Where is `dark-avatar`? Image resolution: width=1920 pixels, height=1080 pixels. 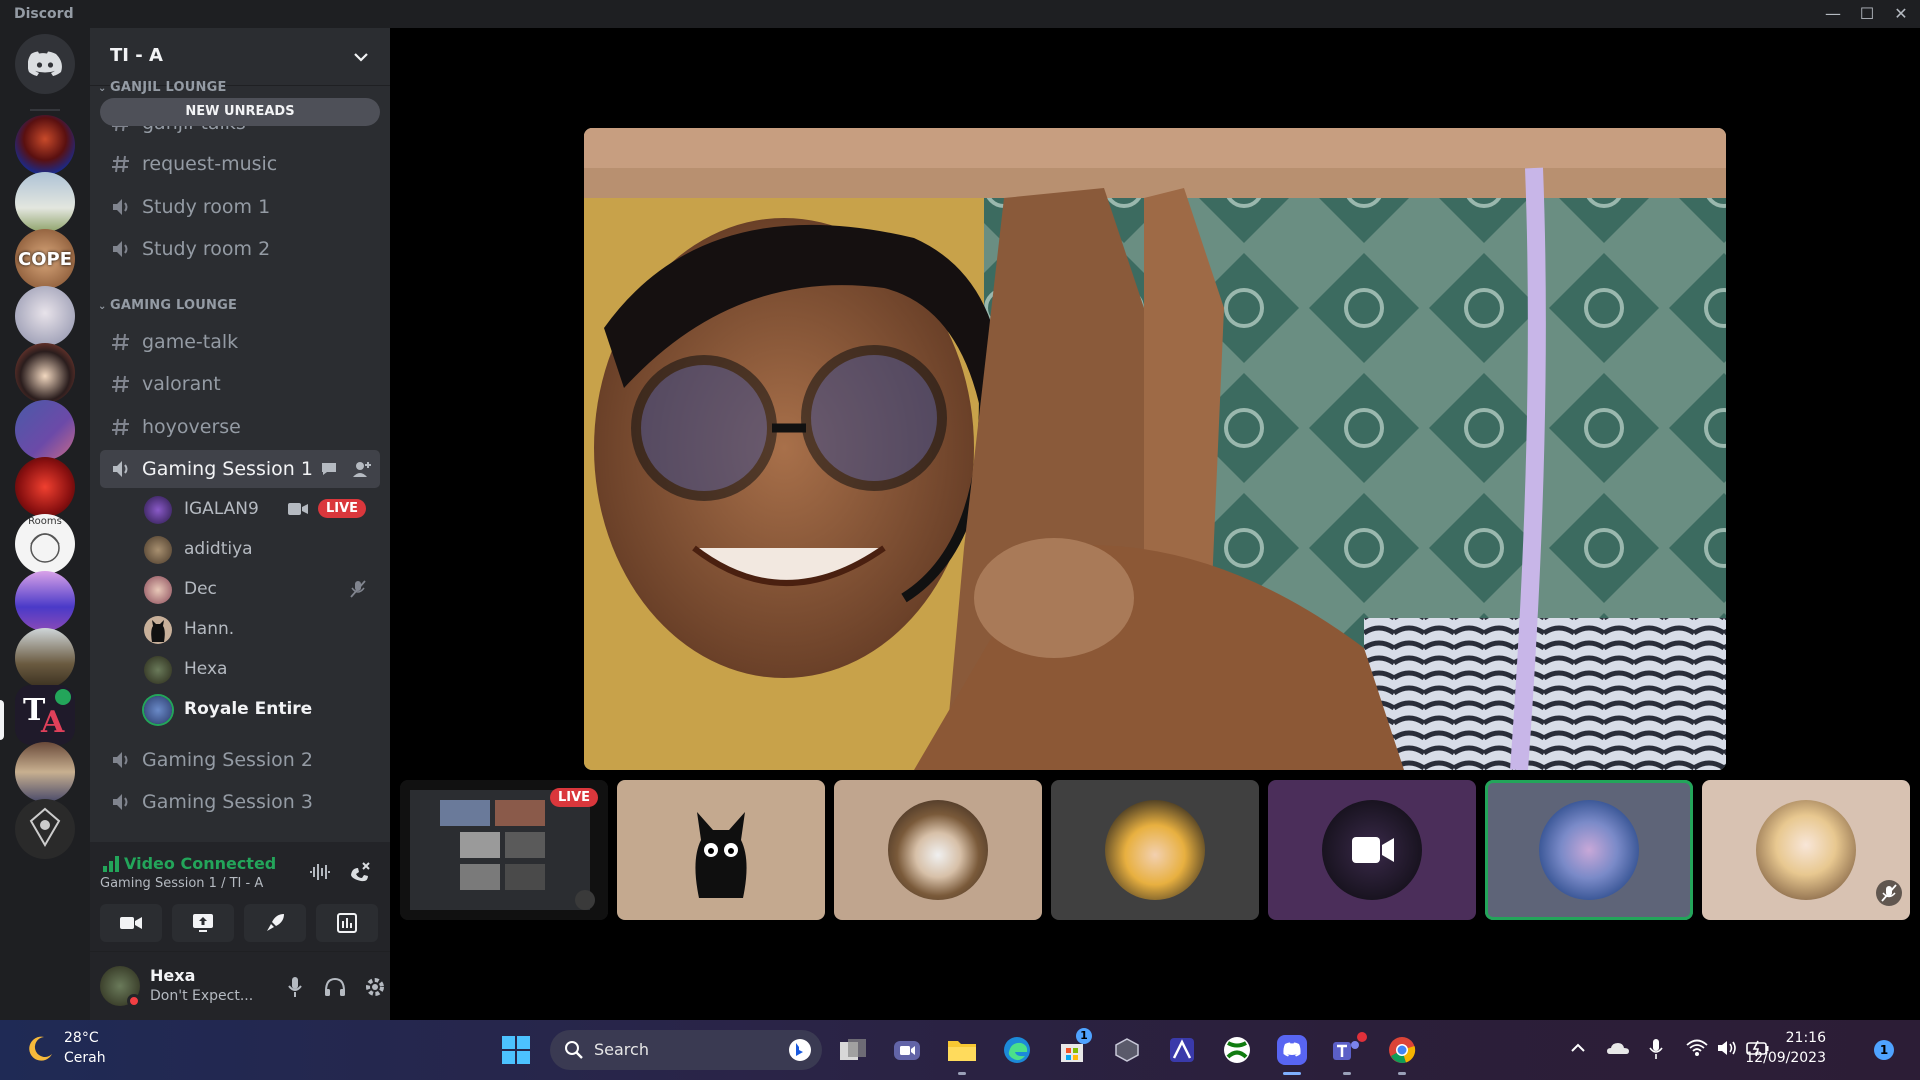 dark-avatar is located at coordinates (1372, 850).